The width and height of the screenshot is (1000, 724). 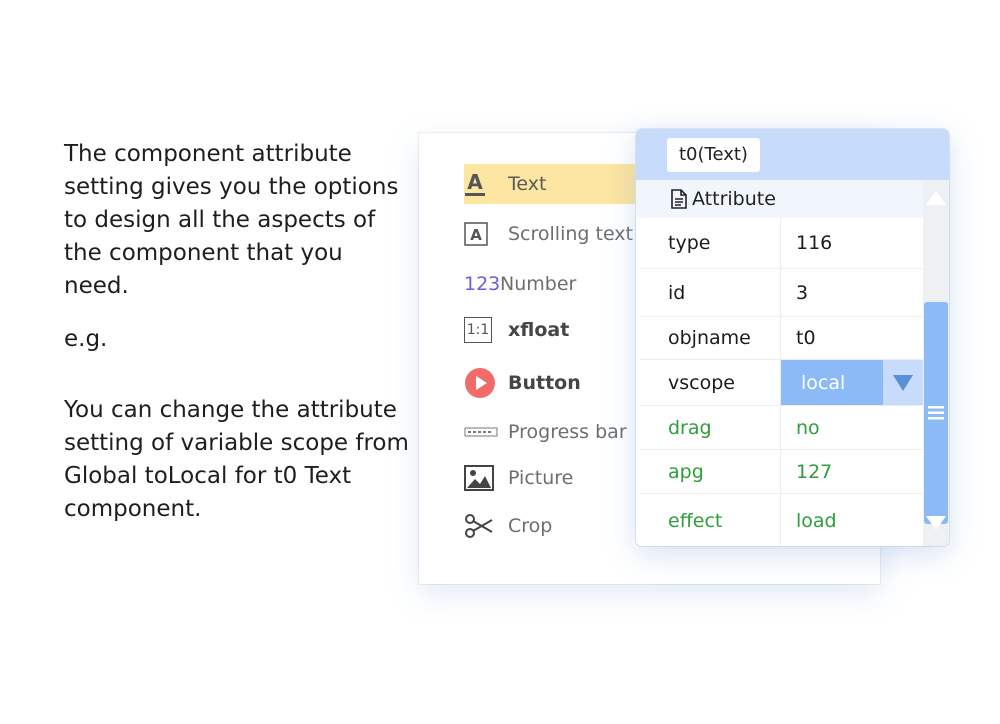 What do you see at coordinates (713, 155) in the screenshot?
I see `object-title: t0(Text)` at bounding box center [713, 155].